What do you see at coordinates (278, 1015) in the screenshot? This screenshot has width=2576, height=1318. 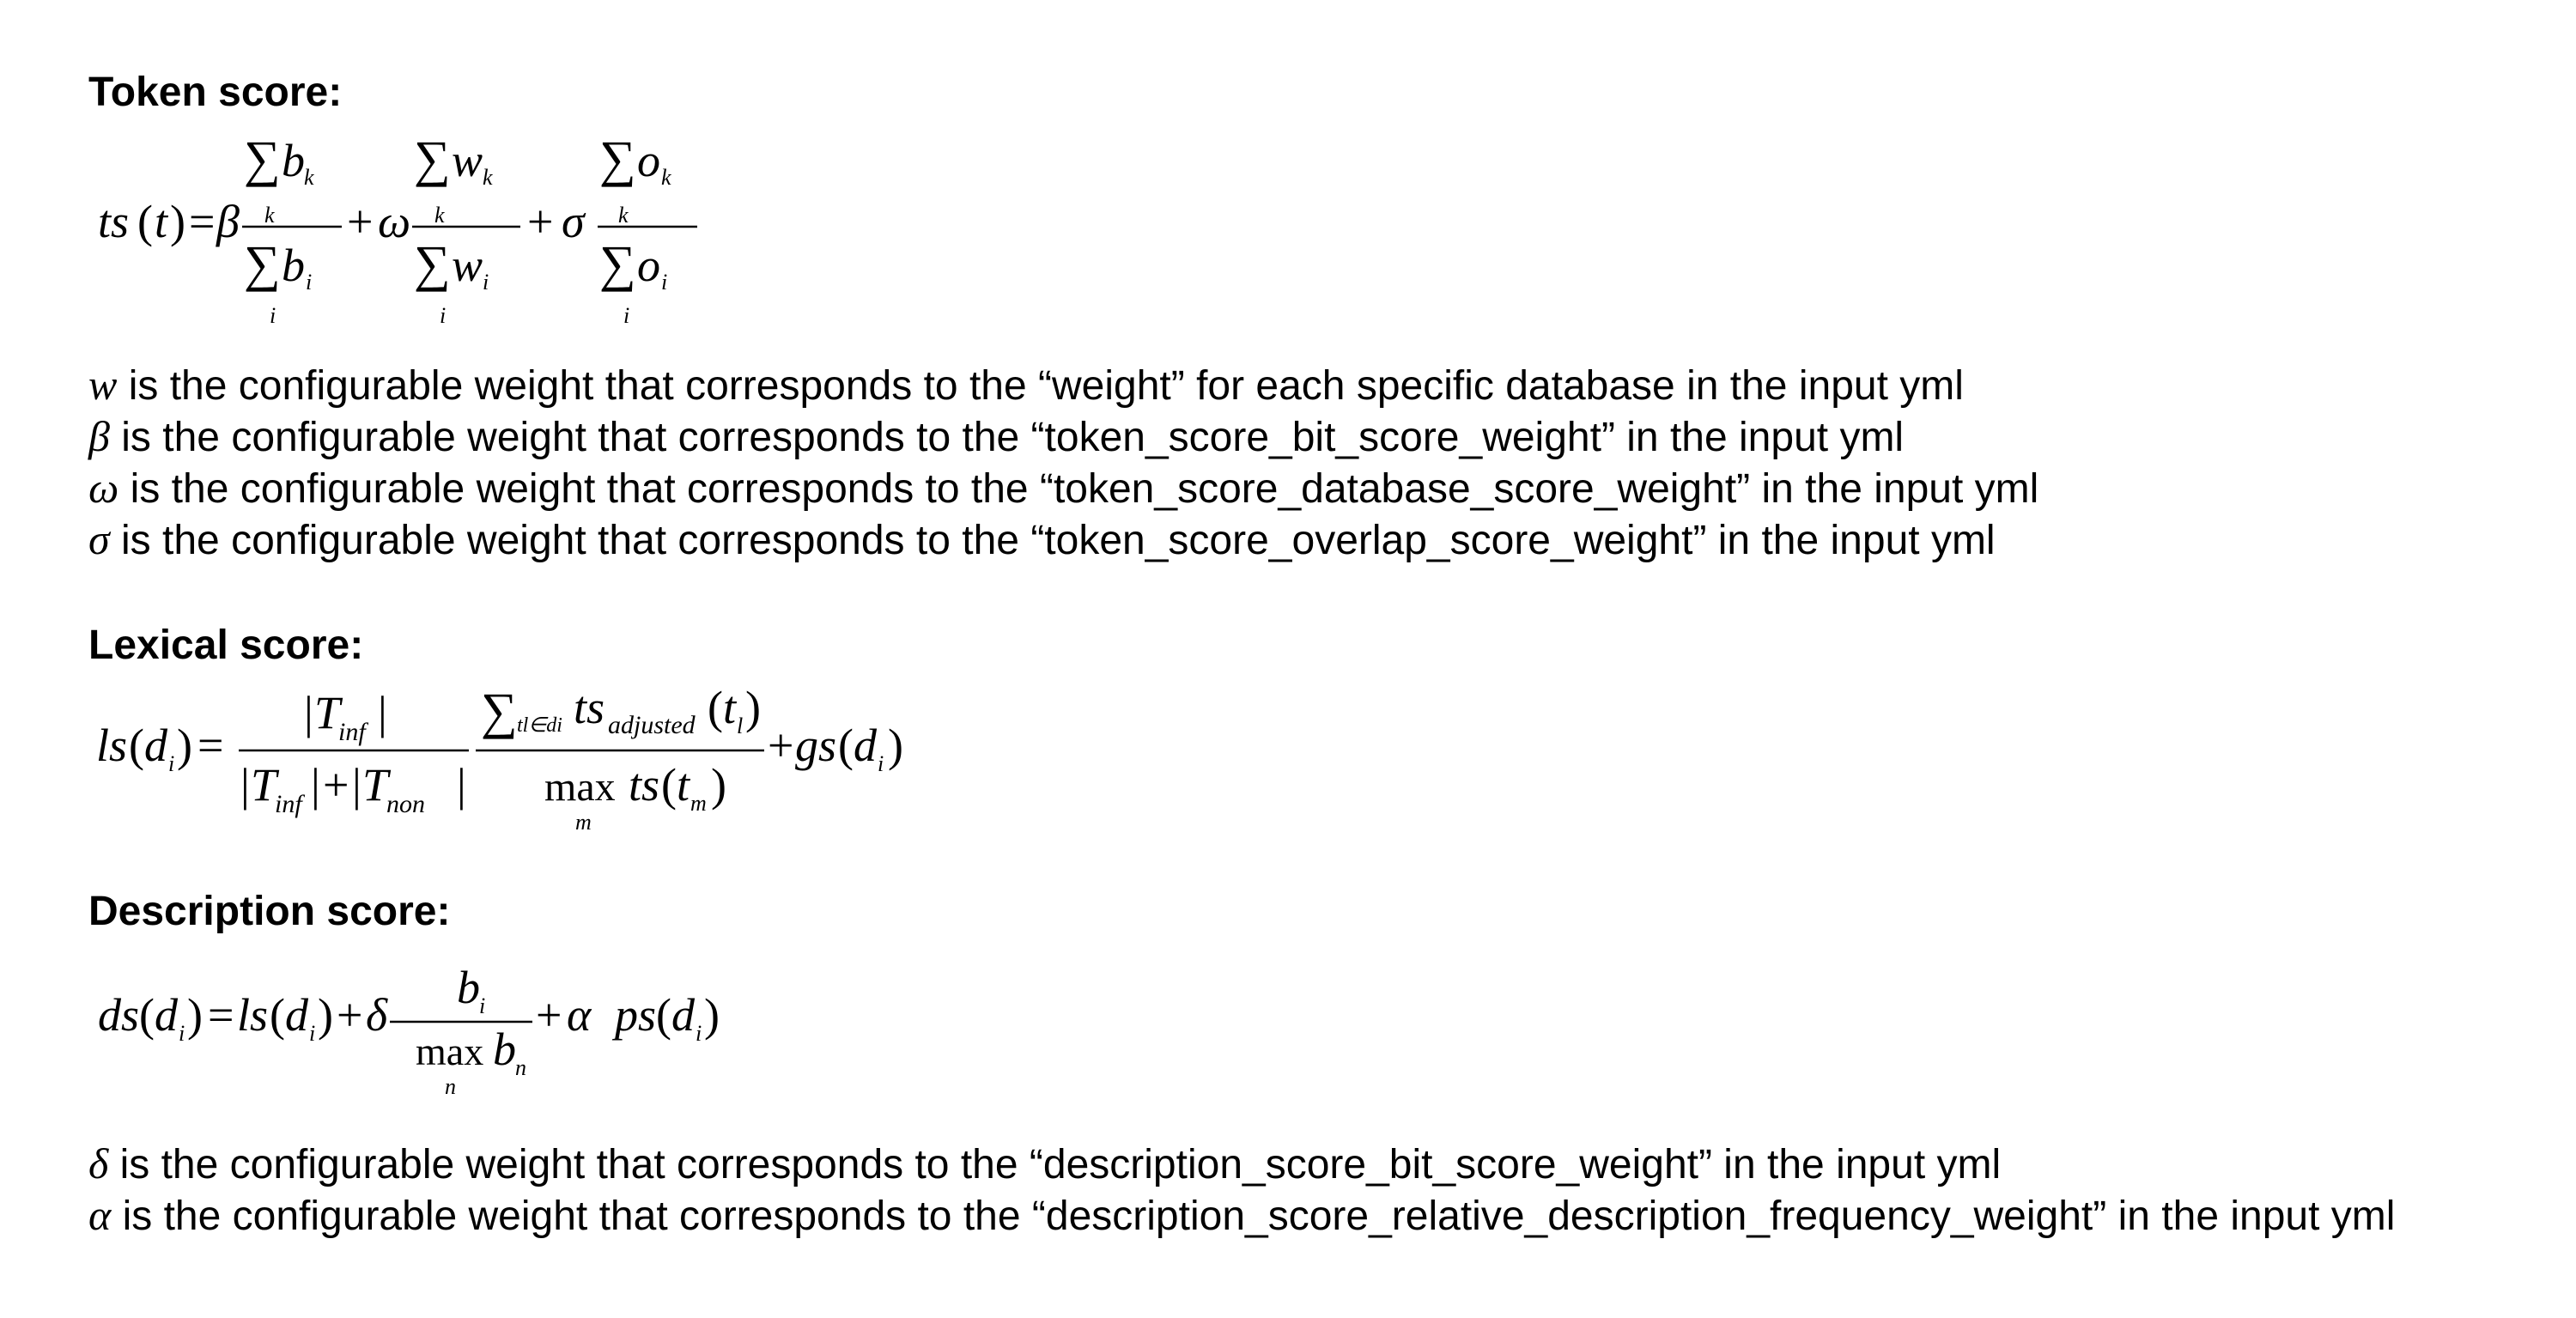 I see `desc-ls-open: (` at bounding box center [278, 1015].